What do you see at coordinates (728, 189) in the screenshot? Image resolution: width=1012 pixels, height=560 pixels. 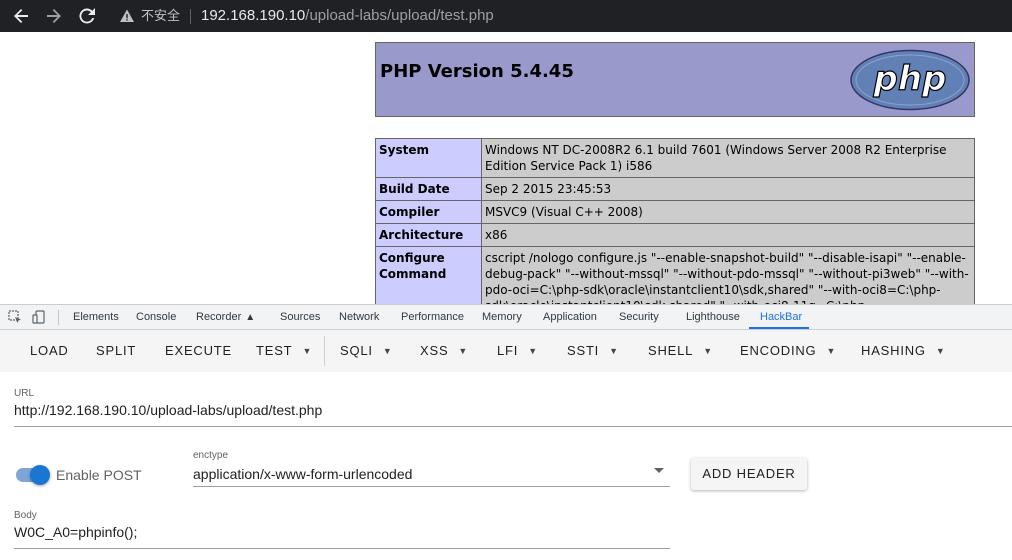 I see `row-value: Sep 2 2015 23:45:53` at bounding box center [728, 189].